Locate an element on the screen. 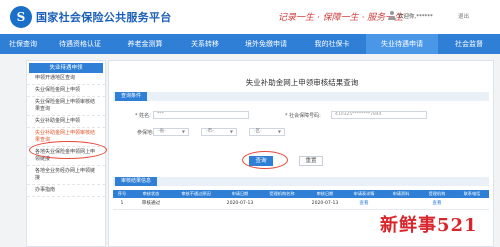 This screenshot has width=500, height=247. query-section-title: 查询条件 is located at coordinates (131, 96).